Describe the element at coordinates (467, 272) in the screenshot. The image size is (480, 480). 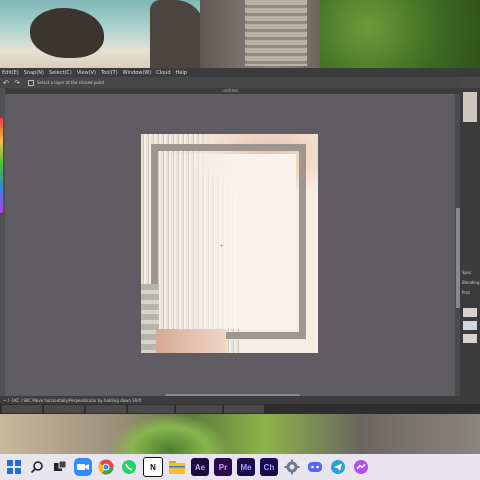
I see `panel-label: Spec` at that location.